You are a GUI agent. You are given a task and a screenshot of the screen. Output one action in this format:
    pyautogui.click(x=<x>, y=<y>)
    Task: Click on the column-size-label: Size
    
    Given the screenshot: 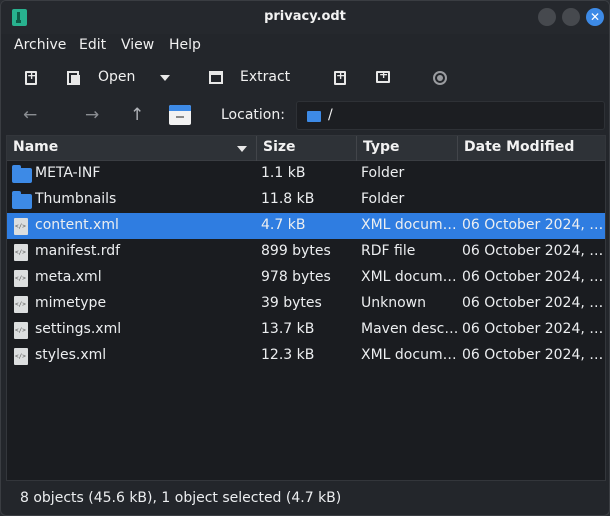 What is the action you would take?
    pyautogui.click(x=279, y=147)
    